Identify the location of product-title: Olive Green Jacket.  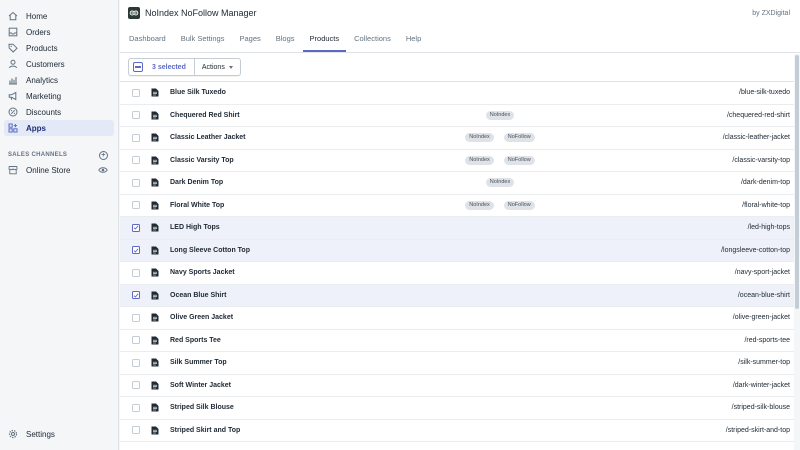
(201, 317).